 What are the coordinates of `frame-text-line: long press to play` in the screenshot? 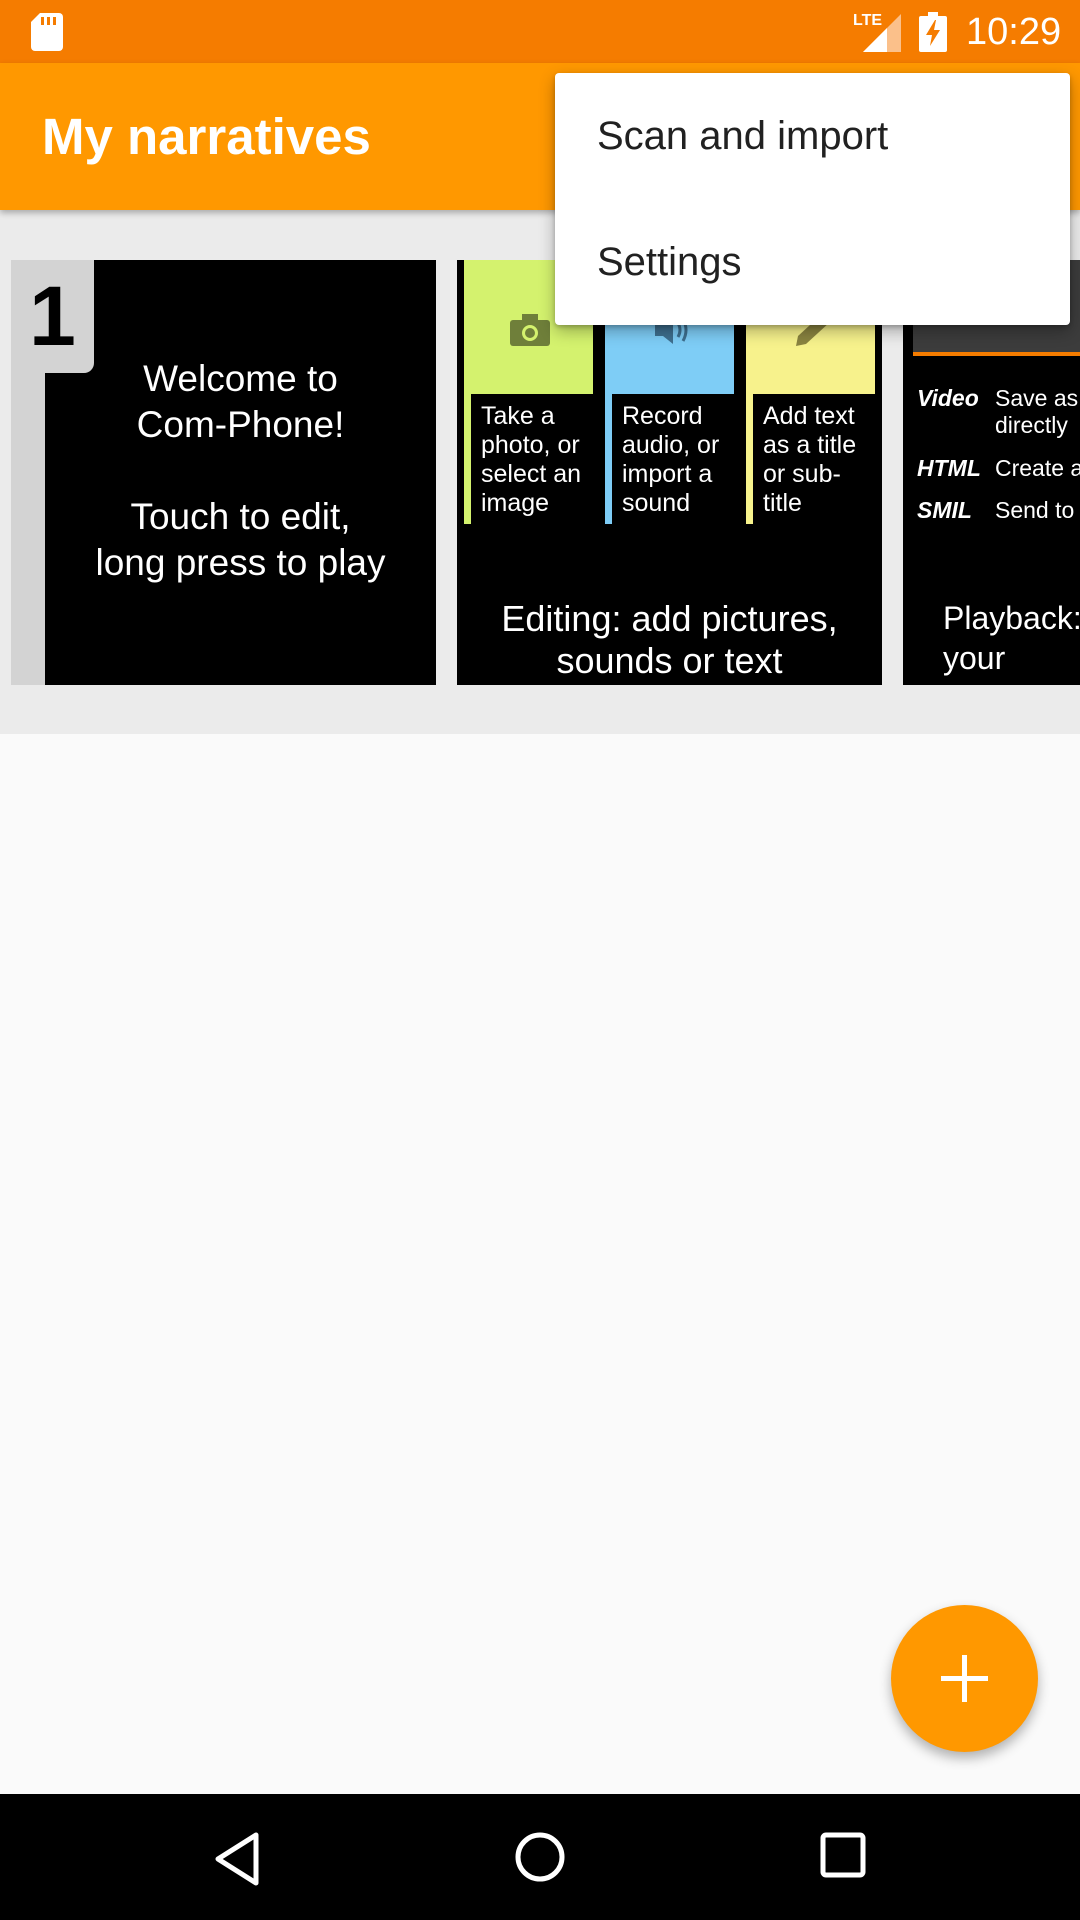 It's located at (240, 562).